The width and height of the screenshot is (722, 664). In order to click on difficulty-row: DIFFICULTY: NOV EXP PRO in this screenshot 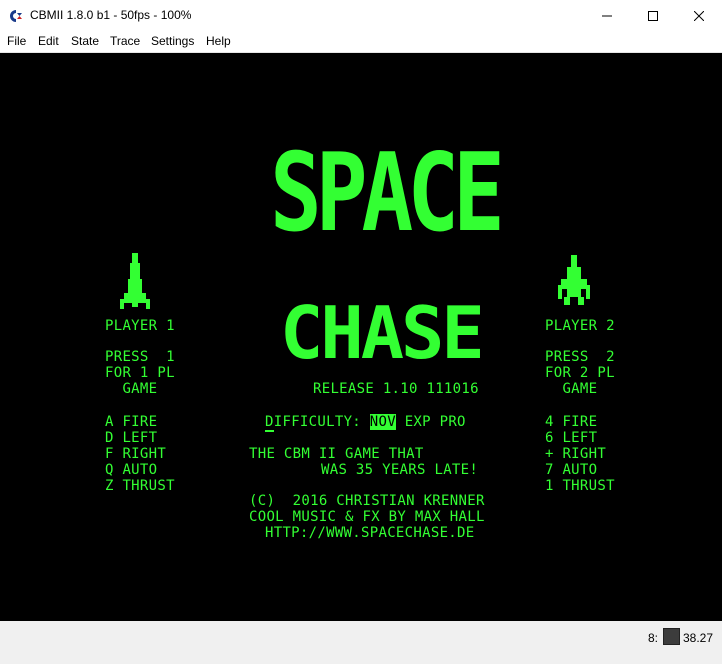, I will do `click(365, 423)`.